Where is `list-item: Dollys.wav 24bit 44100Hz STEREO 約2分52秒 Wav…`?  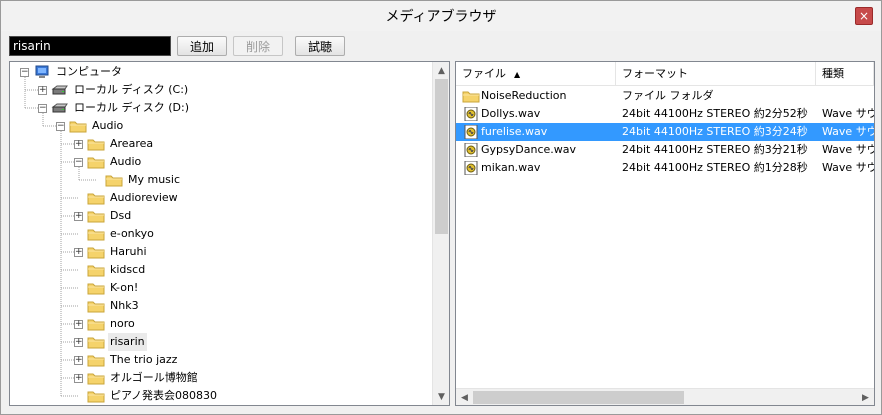 list-item: Dollys.wav 24bit 44100Hz STEREO 約2分52秒 Wav… is located at coordinates (665, 114).